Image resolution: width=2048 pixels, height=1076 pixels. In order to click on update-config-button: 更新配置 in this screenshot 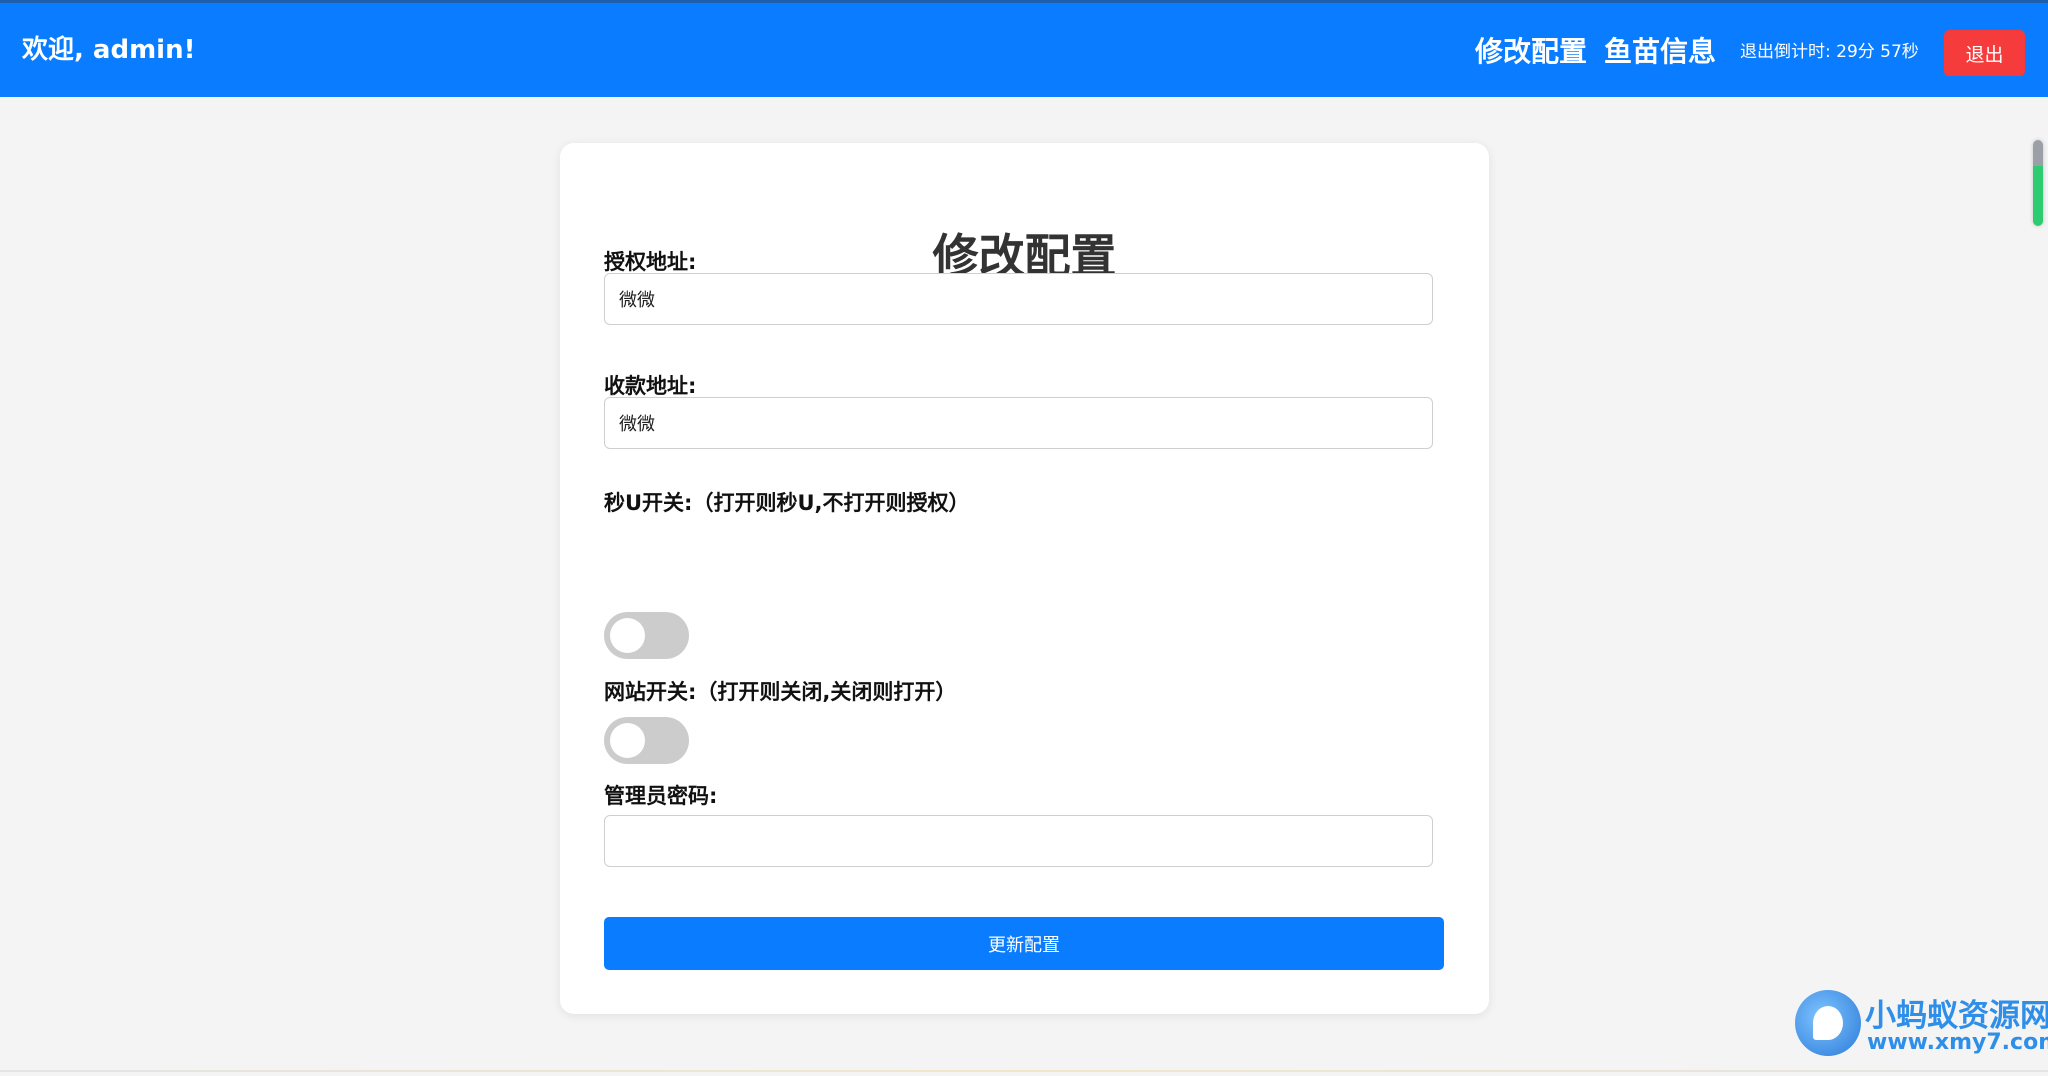, I will do `click(1024, 943)`.